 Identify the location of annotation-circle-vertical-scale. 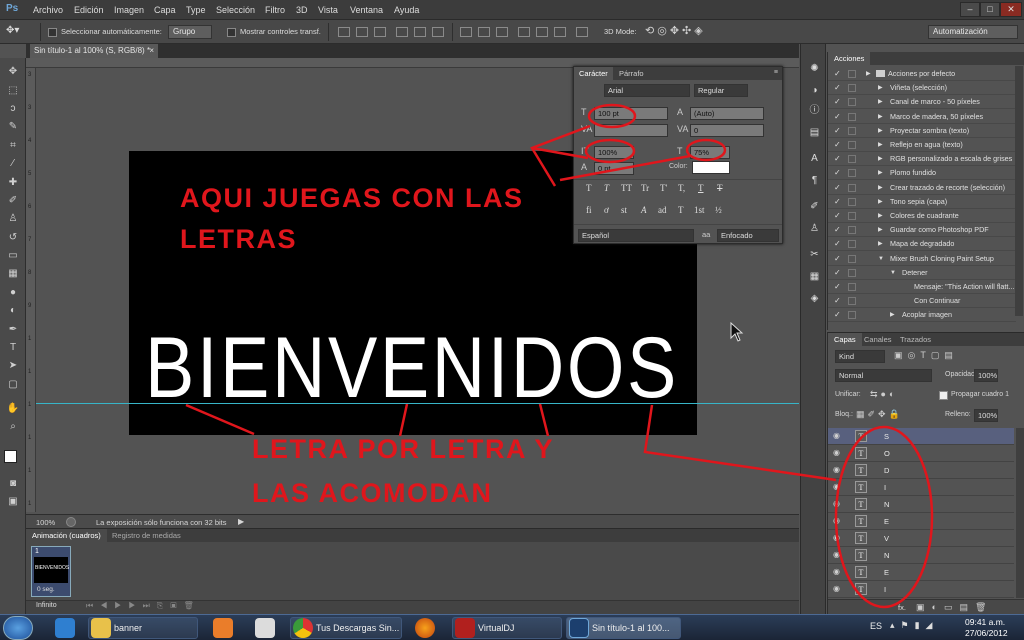
(610, 151).